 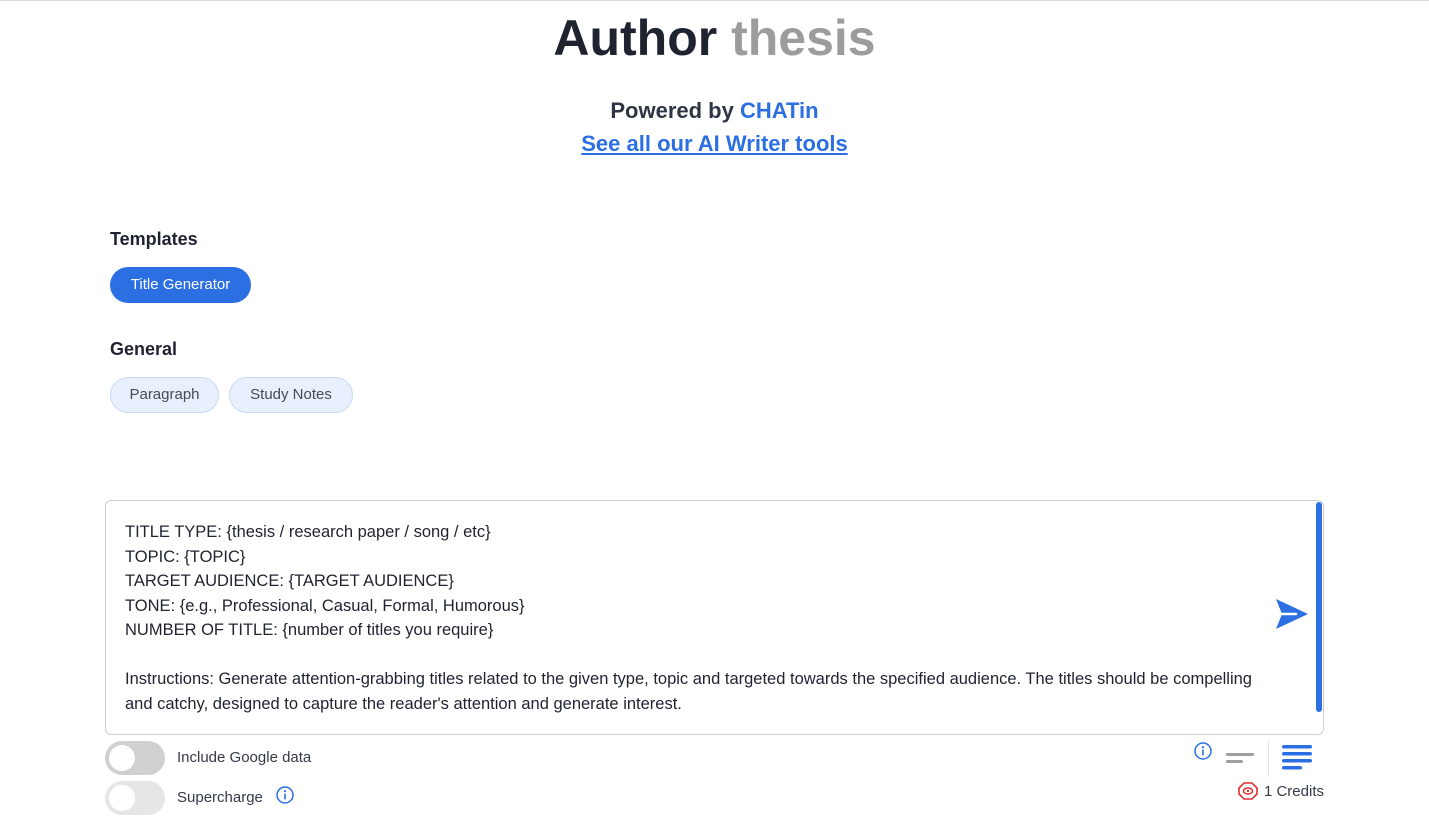 I want to click on credits-icon, so click(x=1248, y=791).